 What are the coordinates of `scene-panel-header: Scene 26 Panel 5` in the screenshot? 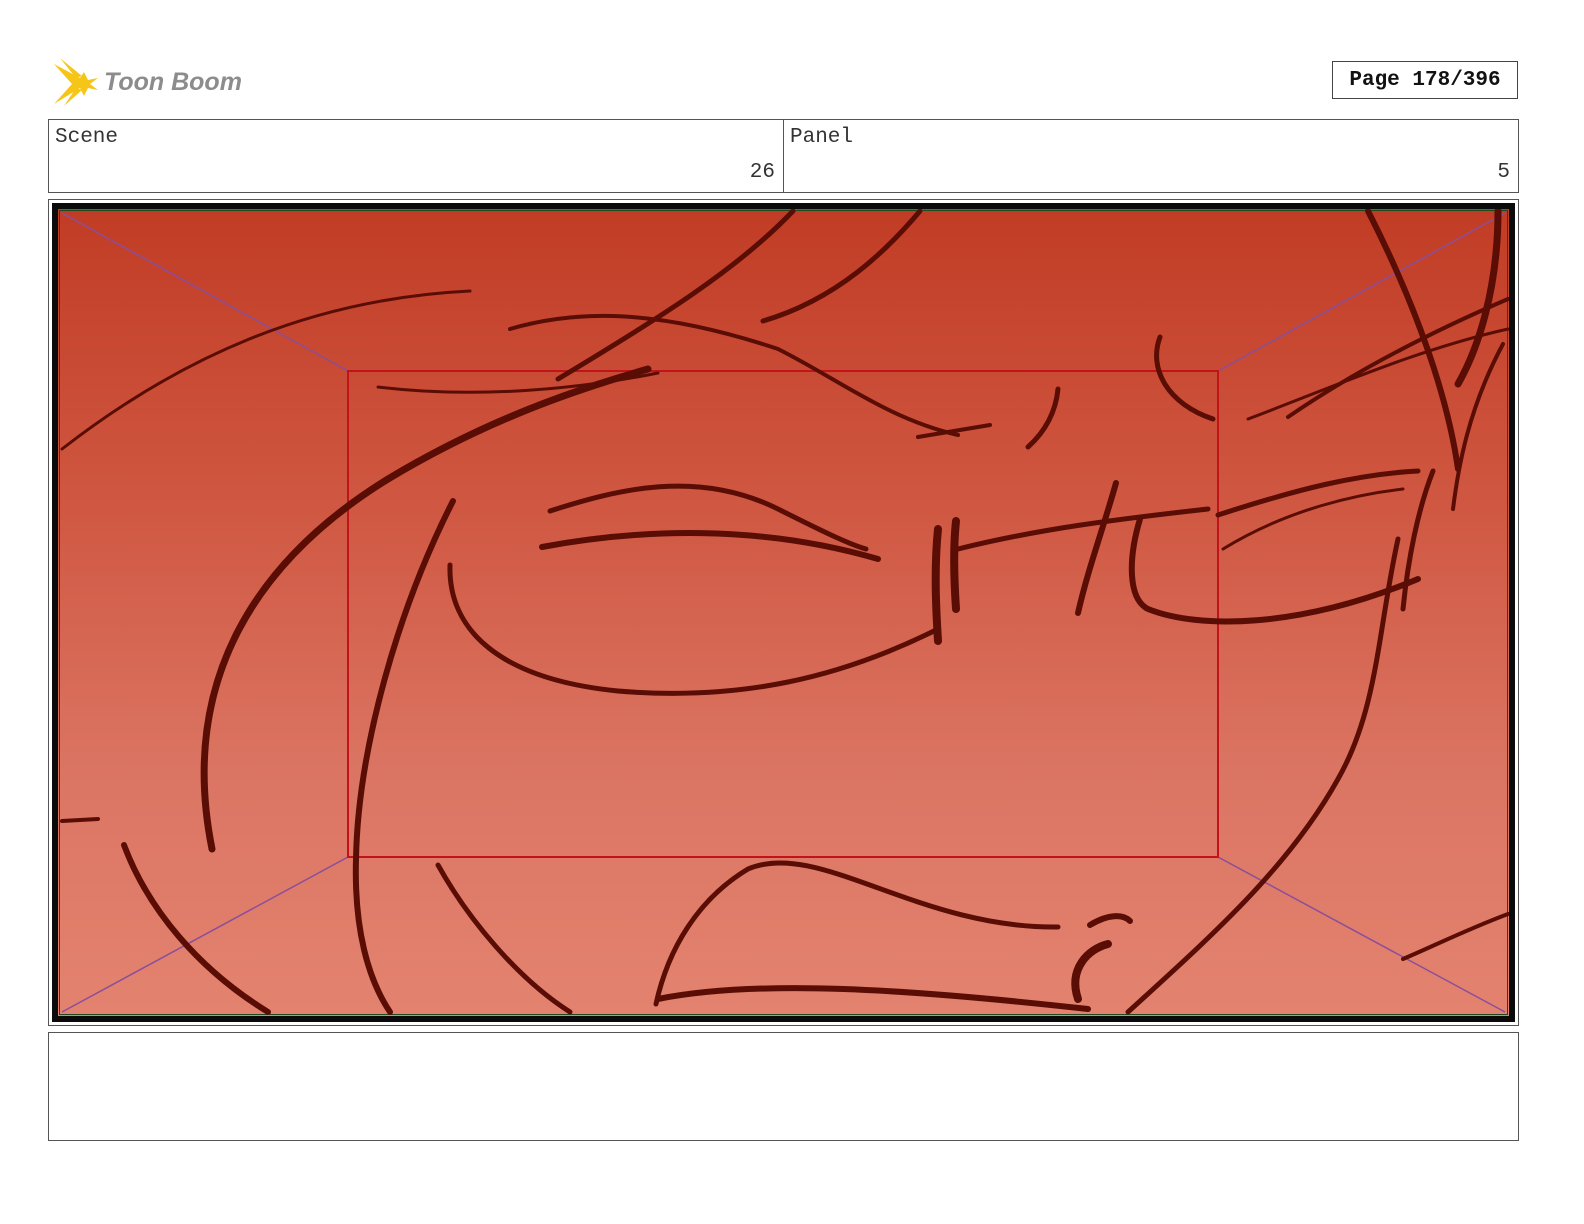 It's located at (783, 156).